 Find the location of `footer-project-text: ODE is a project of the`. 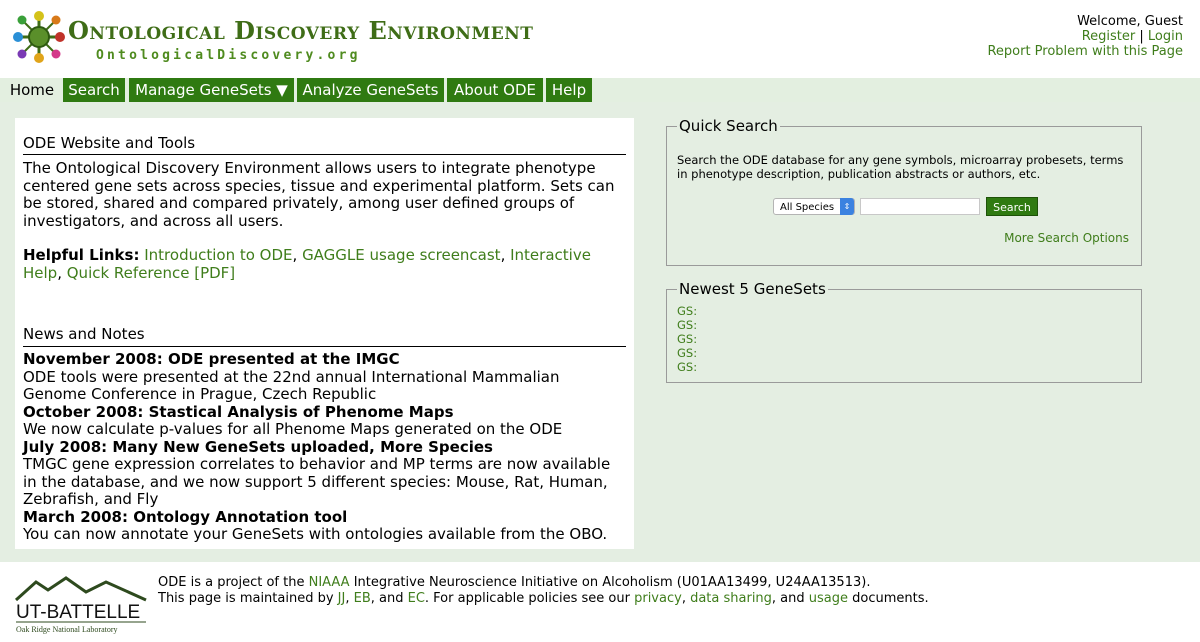

footer-project-text: ODE is a project of the is located at coordinates (233, 582).